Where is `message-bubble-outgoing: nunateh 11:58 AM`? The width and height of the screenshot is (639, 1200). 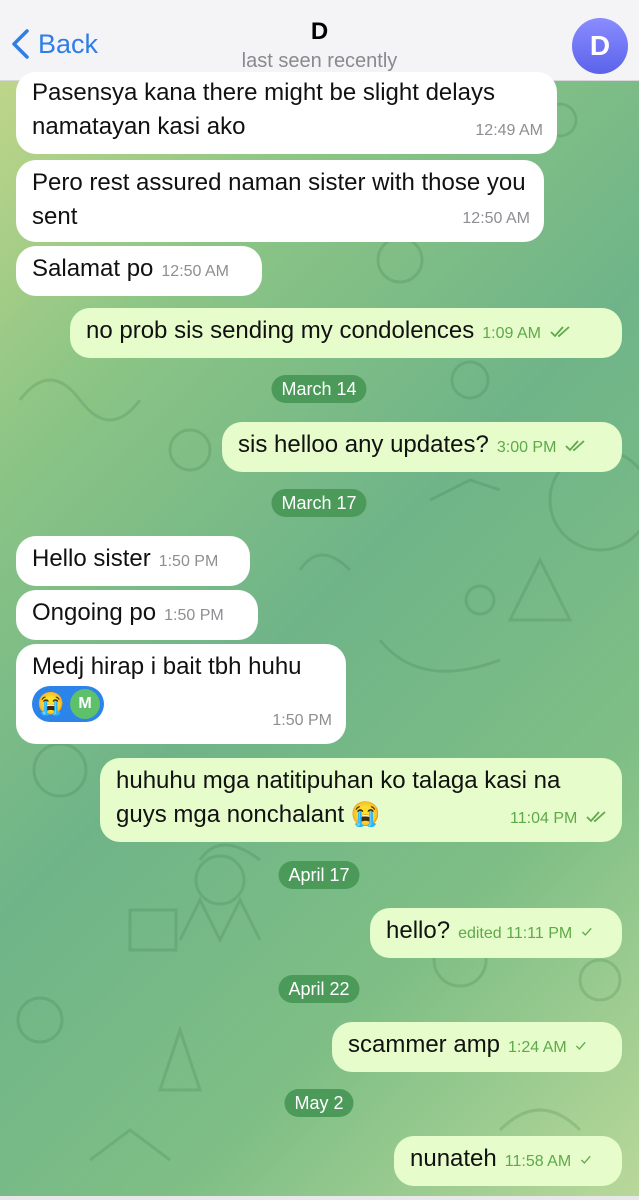
message-bubble-outgoing: nunateh 11:58 AM is located at coordinates (508, 1161).